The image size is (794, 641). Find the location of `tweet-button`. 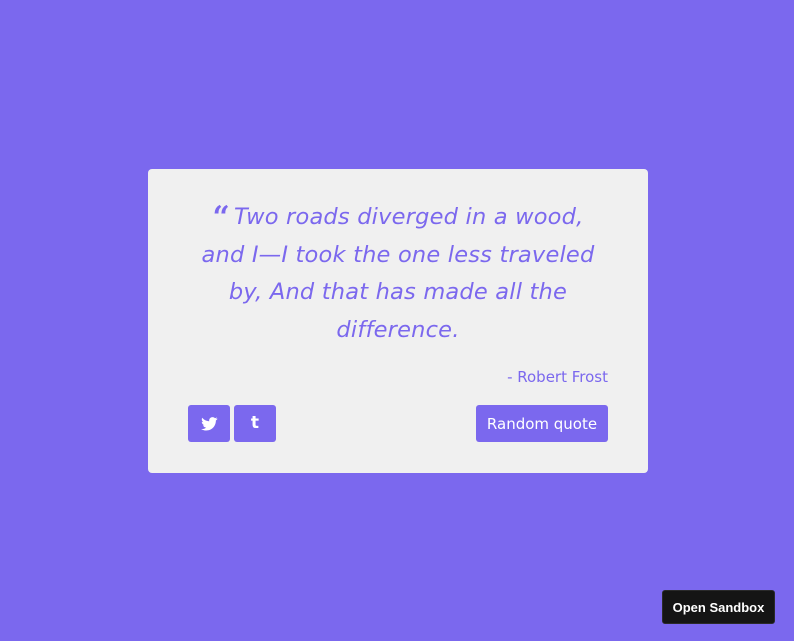

tweet-button is located at coordinates (209, 423).